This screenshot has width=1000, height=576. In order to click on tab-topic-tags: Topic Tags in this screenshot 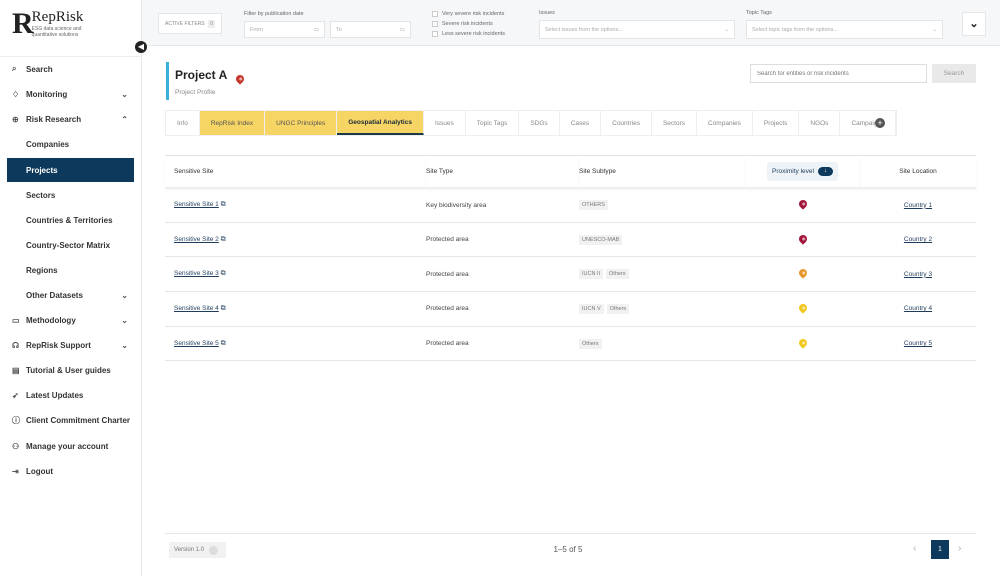, I will do `click(493, 123)`.